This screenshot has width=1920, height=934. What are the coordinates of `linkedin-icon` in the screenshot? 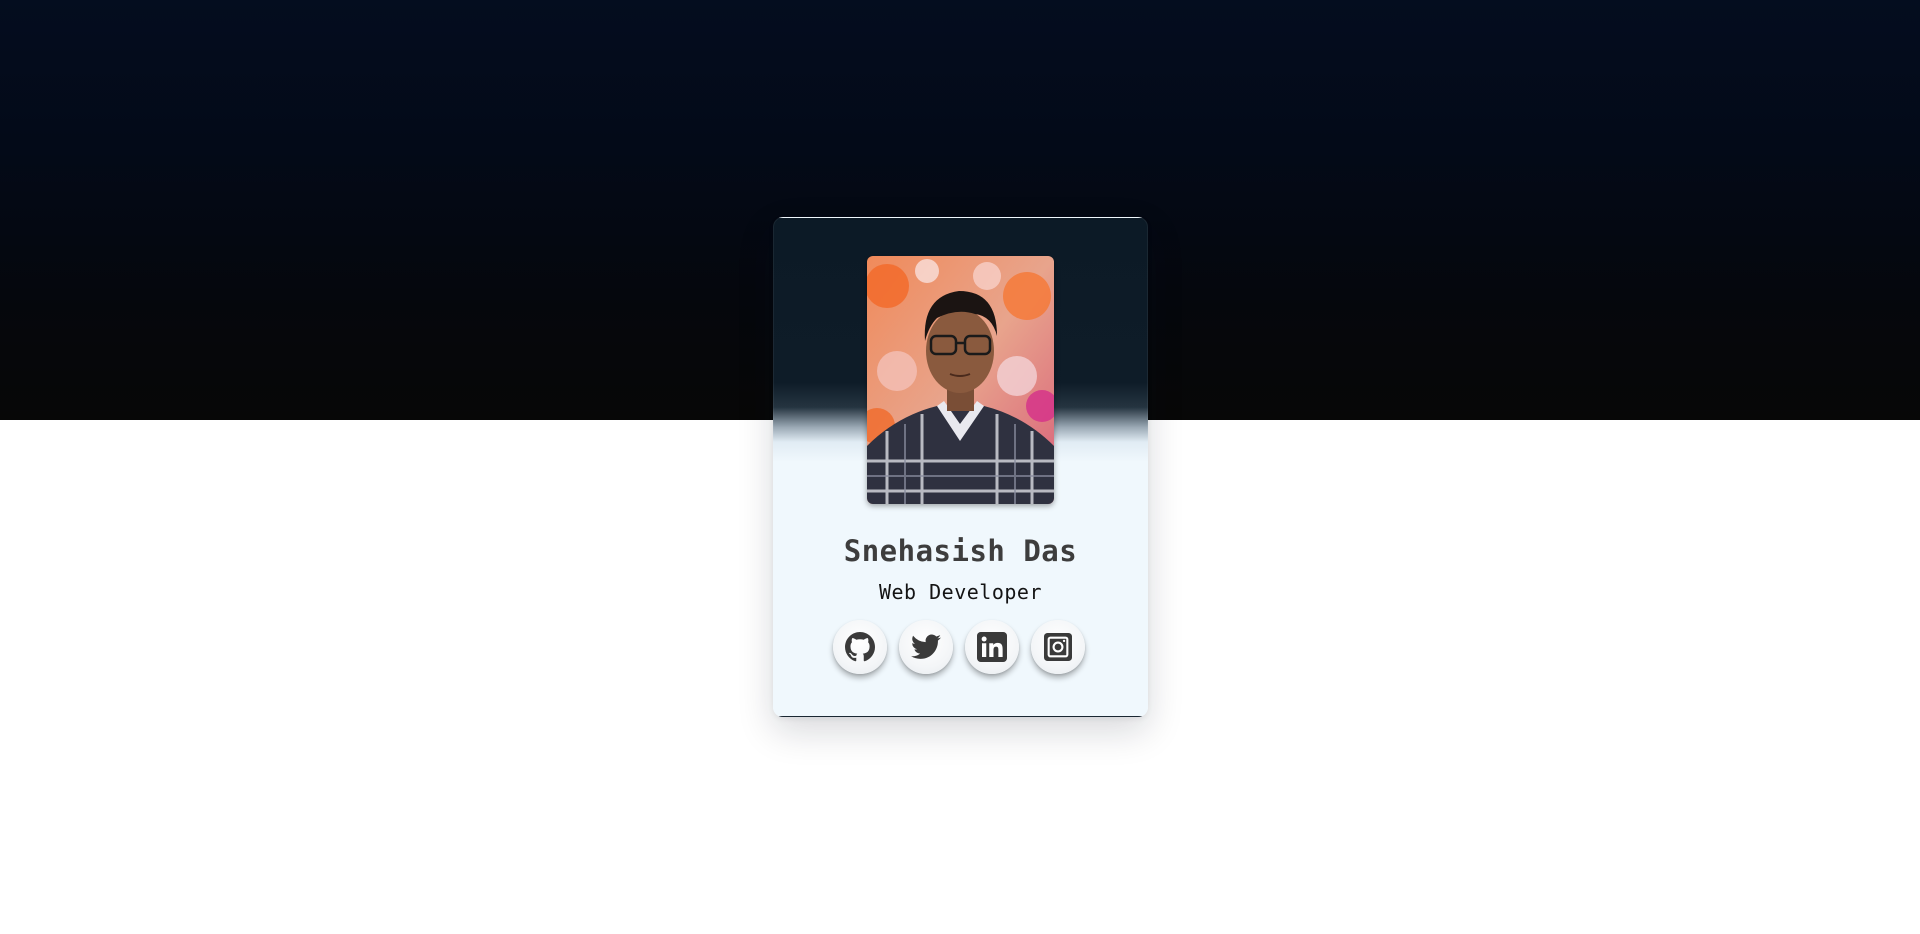 It's located at (992, 647).